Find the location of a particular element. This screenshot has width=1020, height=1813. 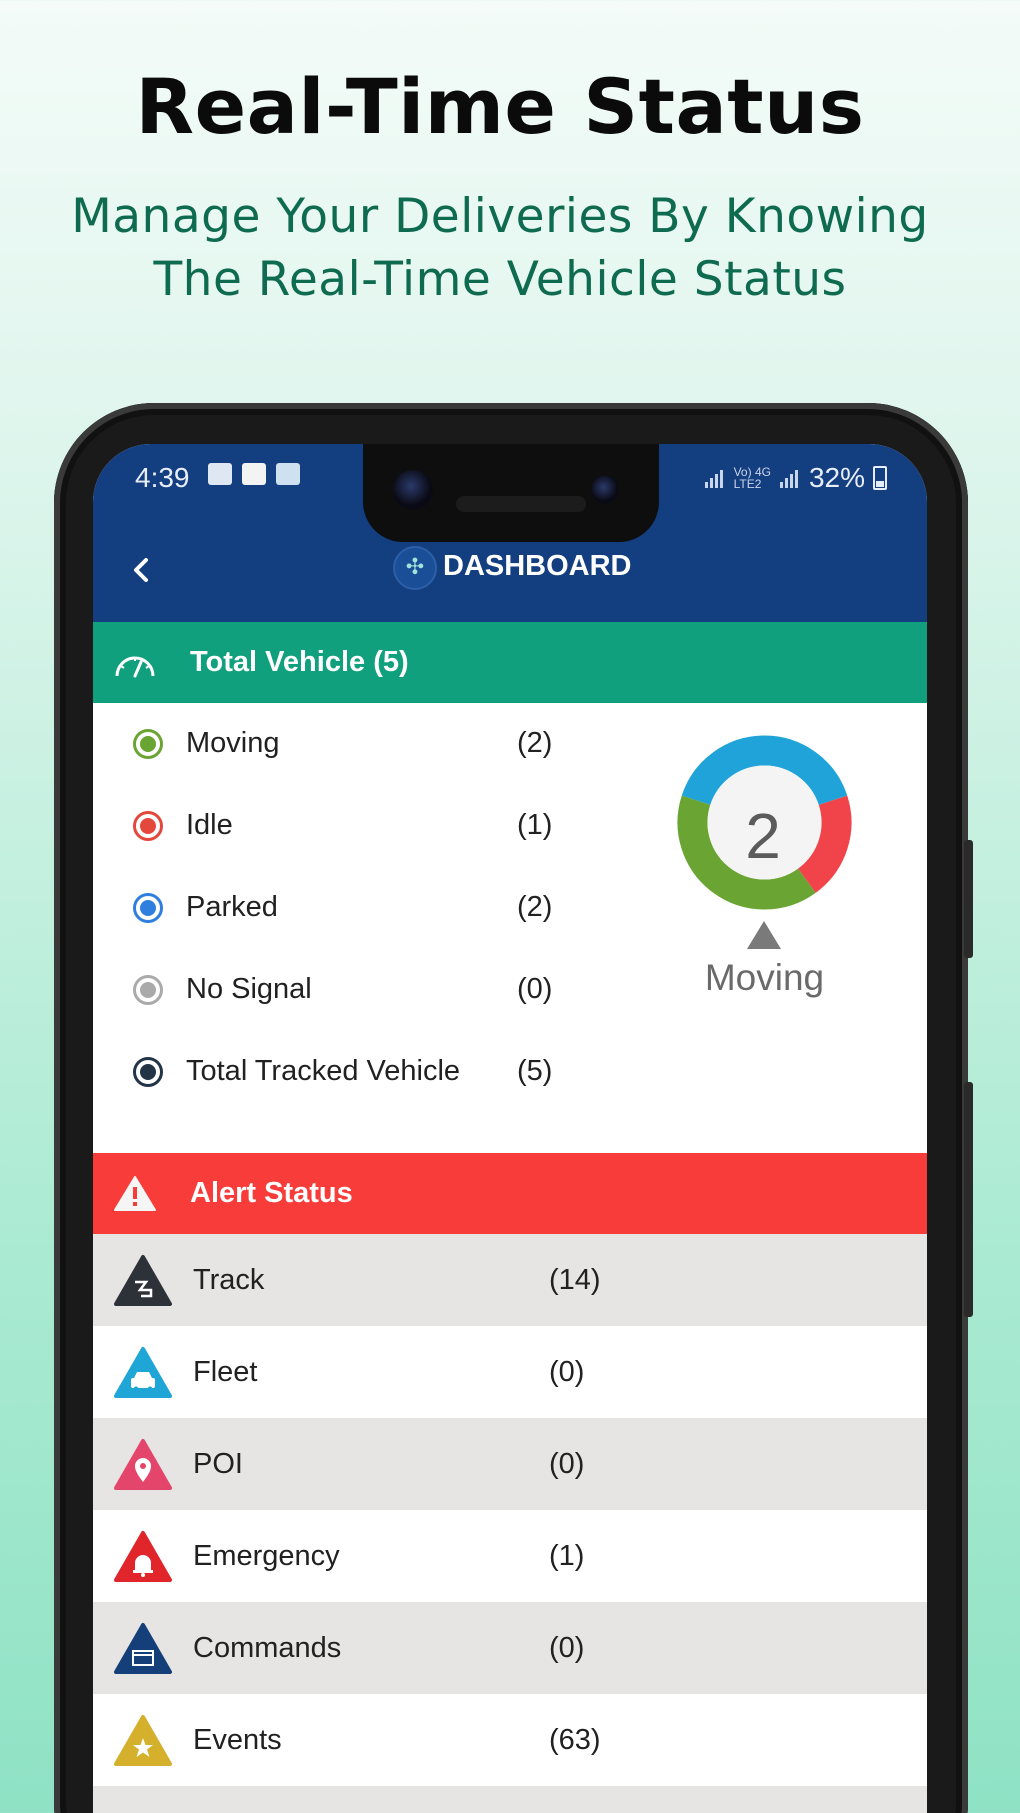

network-type-bottom: LTE2 is located at coordinates (747, 484).